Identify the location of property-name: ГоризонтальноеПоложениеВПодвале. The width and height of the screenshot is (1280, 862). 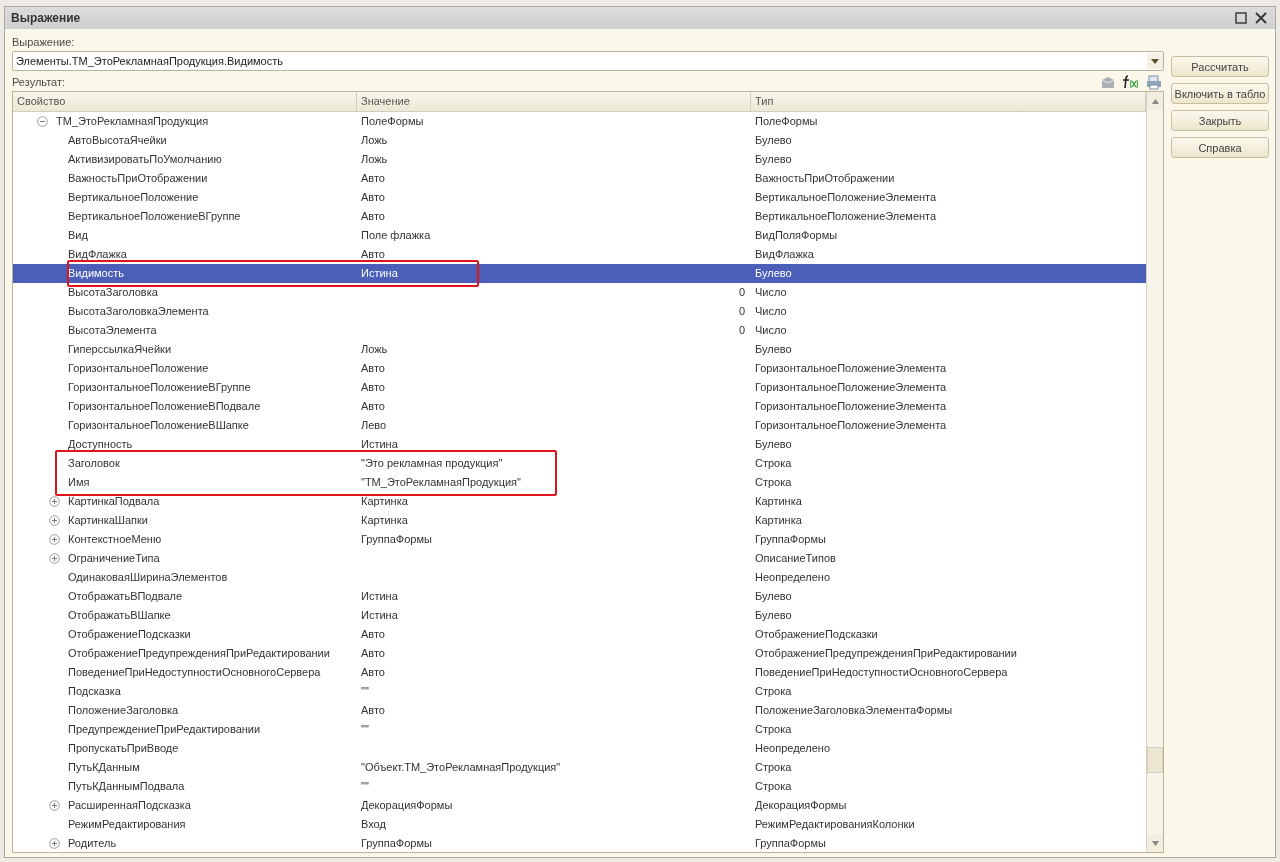
(164, 406).